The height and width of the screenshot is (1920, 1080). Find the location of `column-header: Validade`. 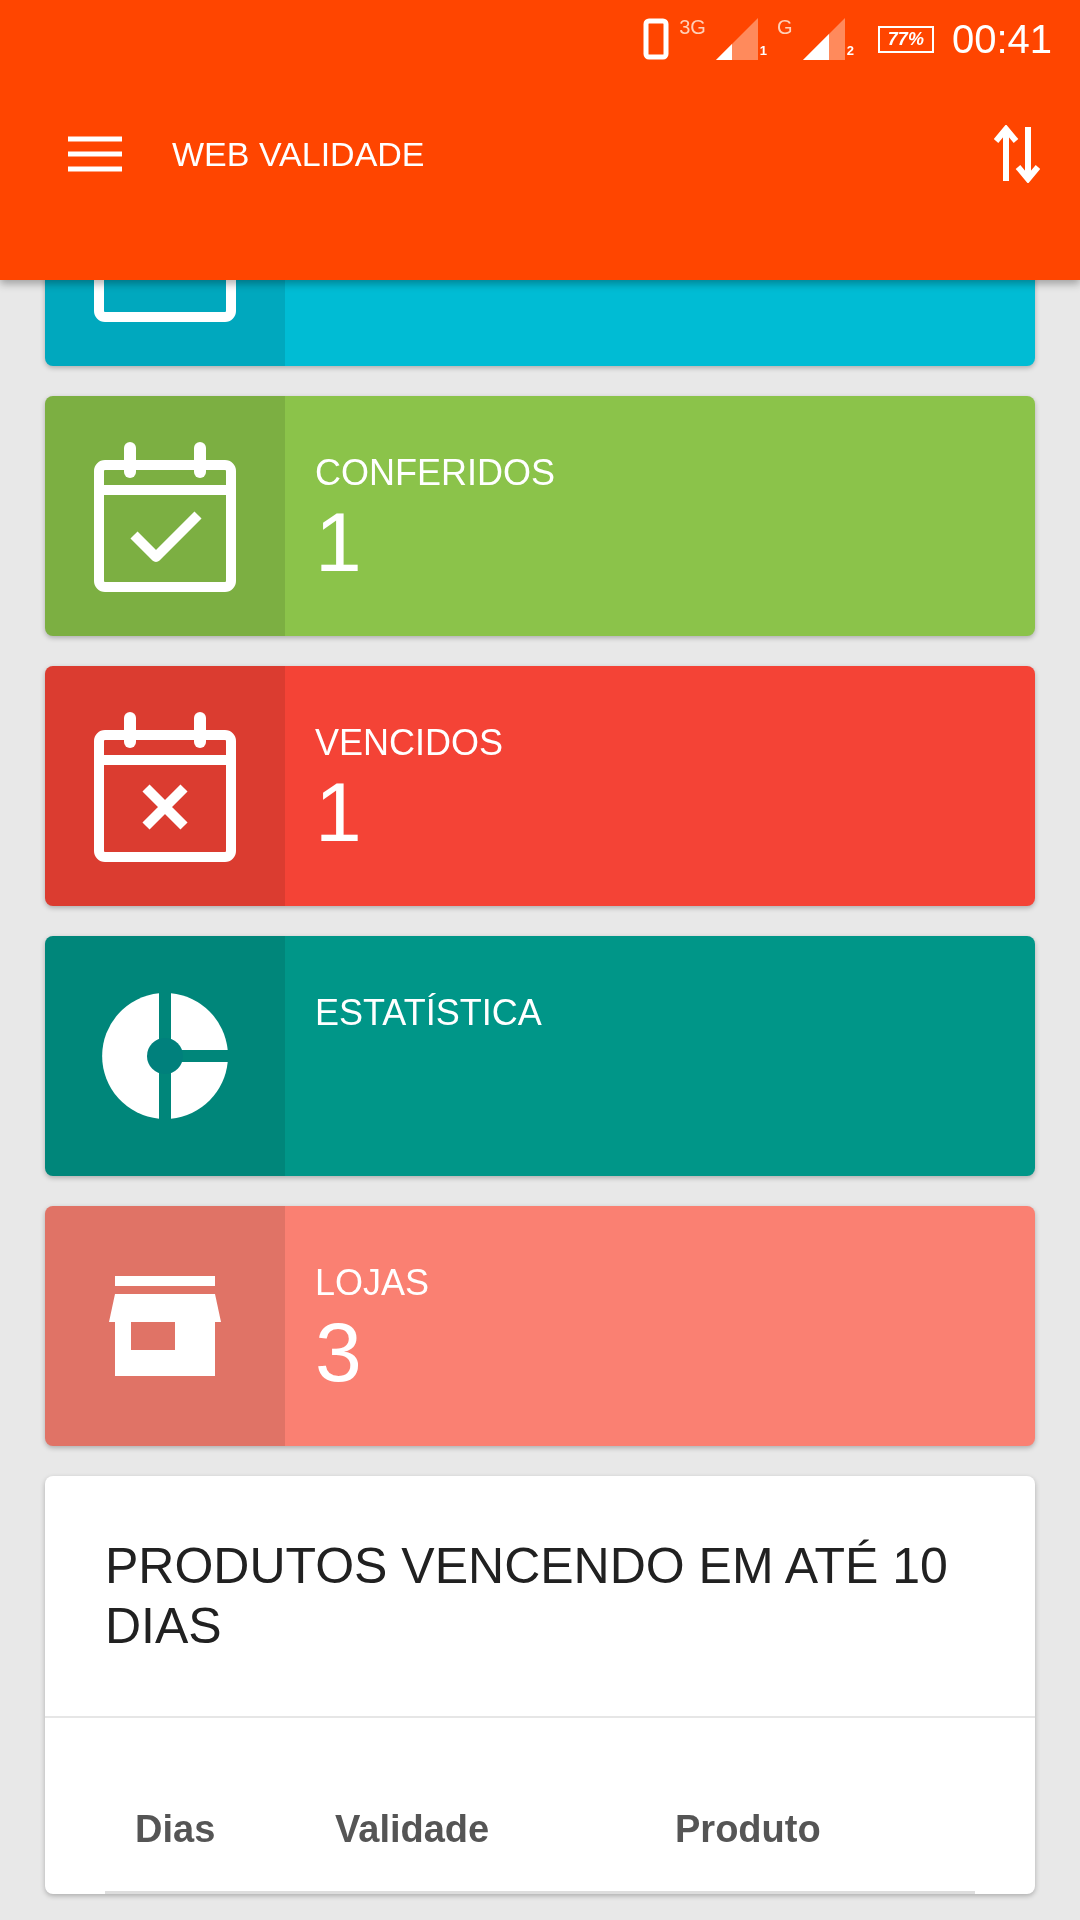

column-header: Validade is located at coordinates (413, 1829).